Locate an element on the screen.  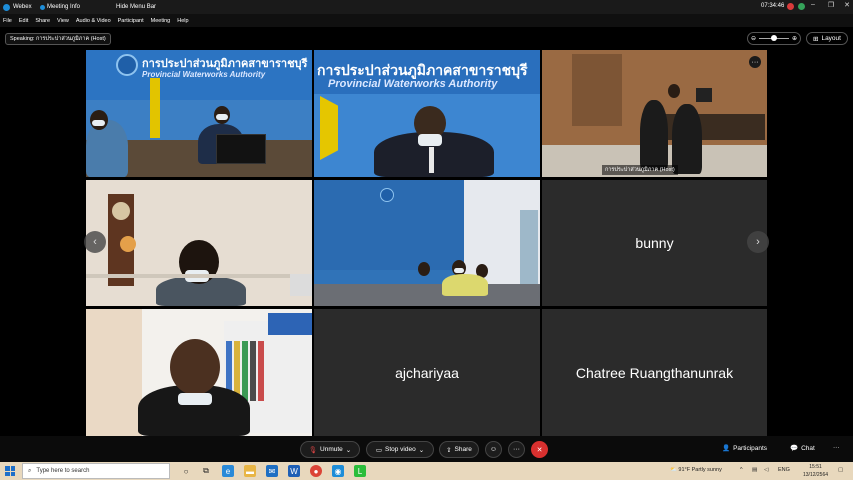
hide-menu-bar-button: Hide Menu Bar is located at coordinates (136, 7).